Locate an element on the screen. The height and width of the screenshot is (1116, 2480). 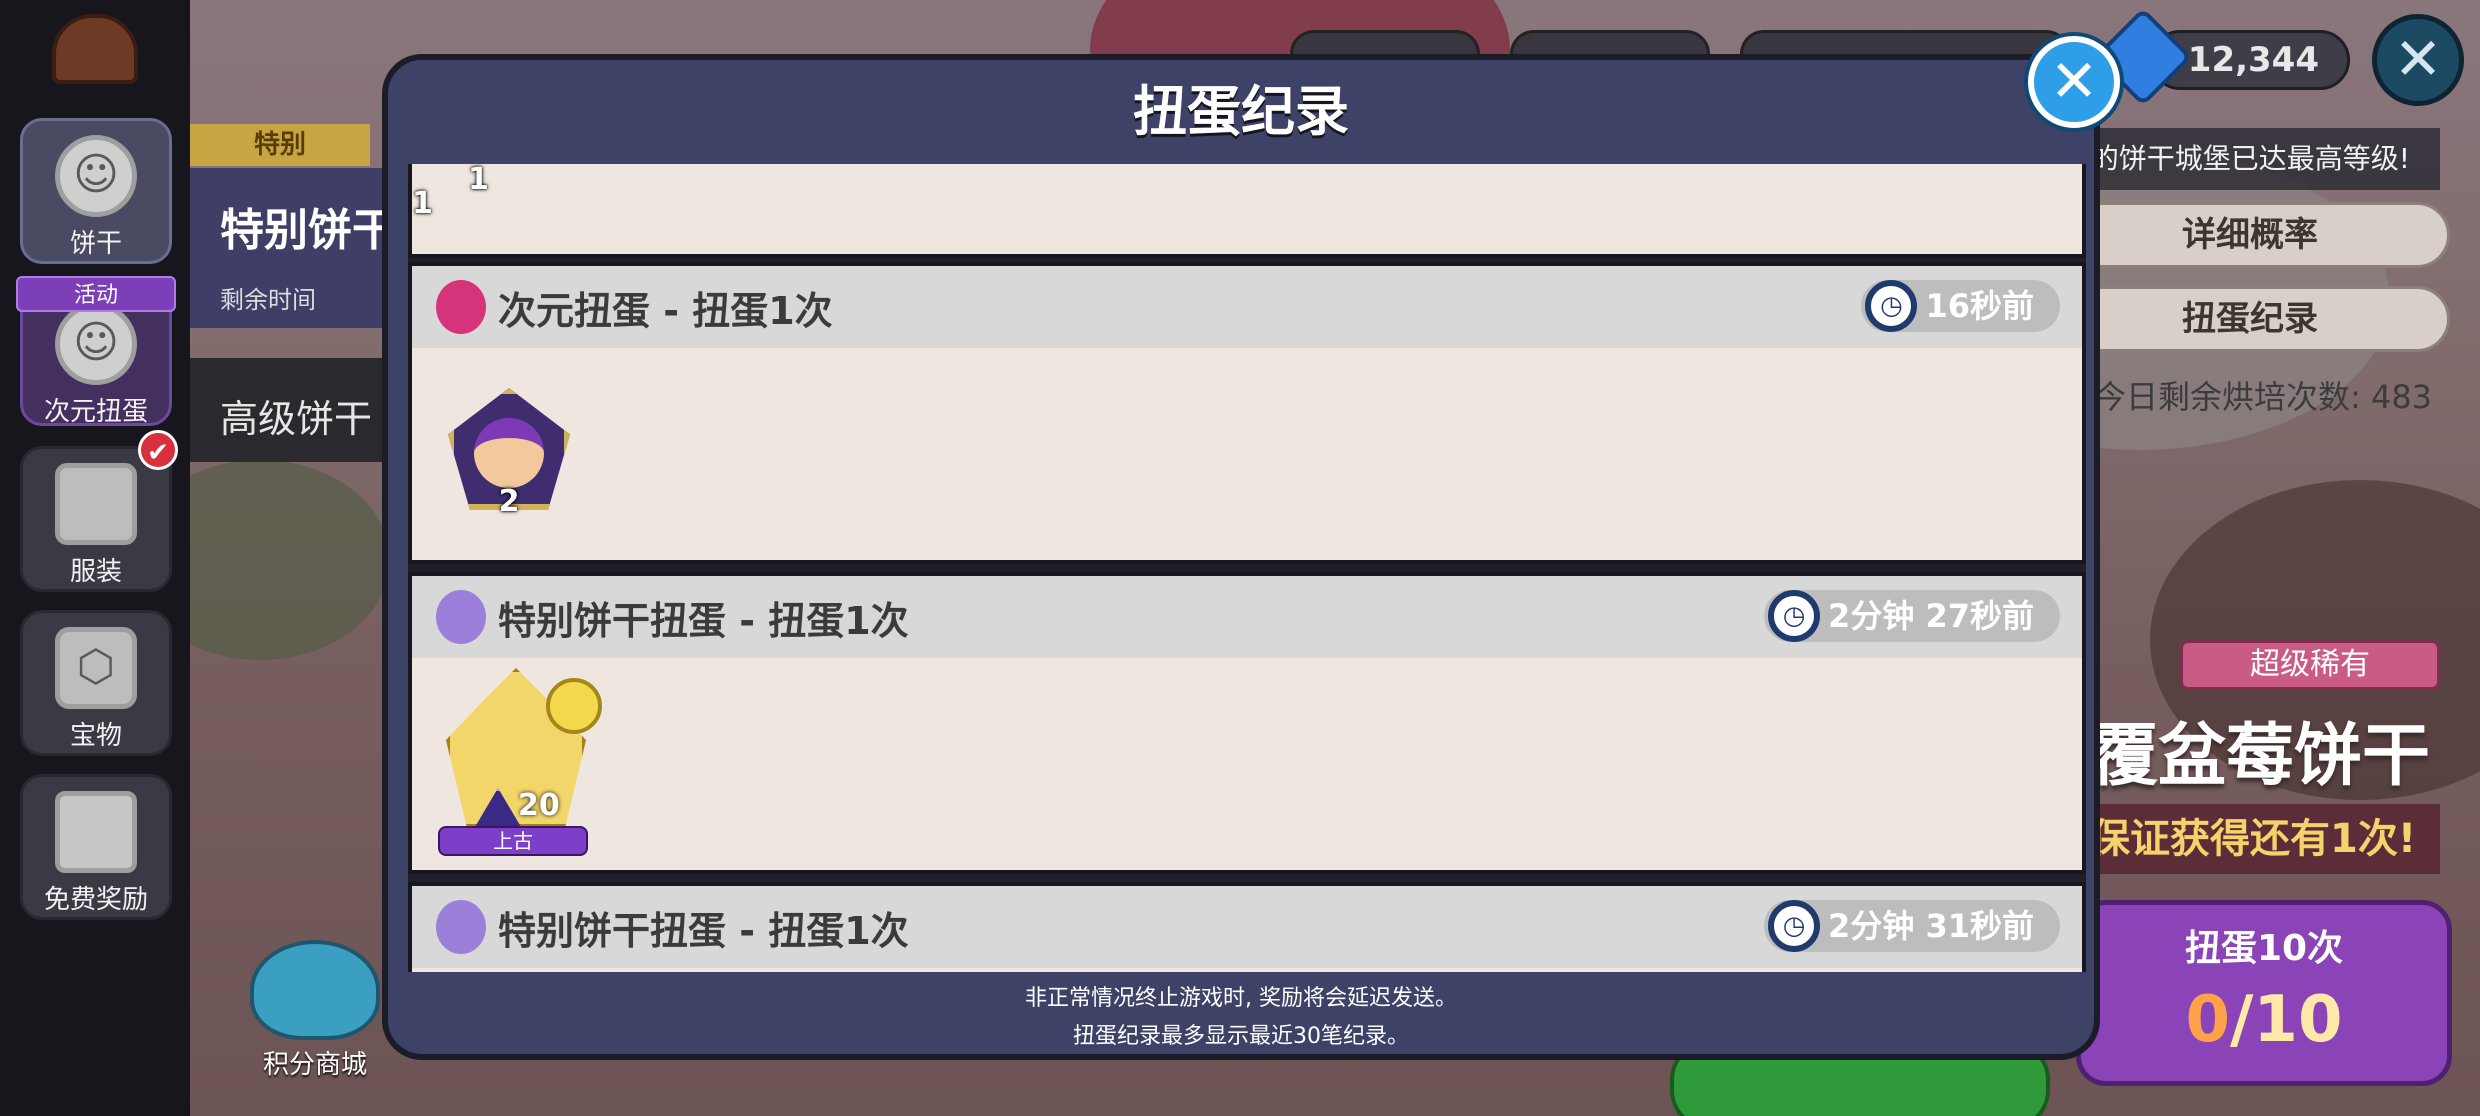
footer-note: 非正常情况终止游戏时, 奖励将会延迟发送。 is located at coordinates (1241, 998).